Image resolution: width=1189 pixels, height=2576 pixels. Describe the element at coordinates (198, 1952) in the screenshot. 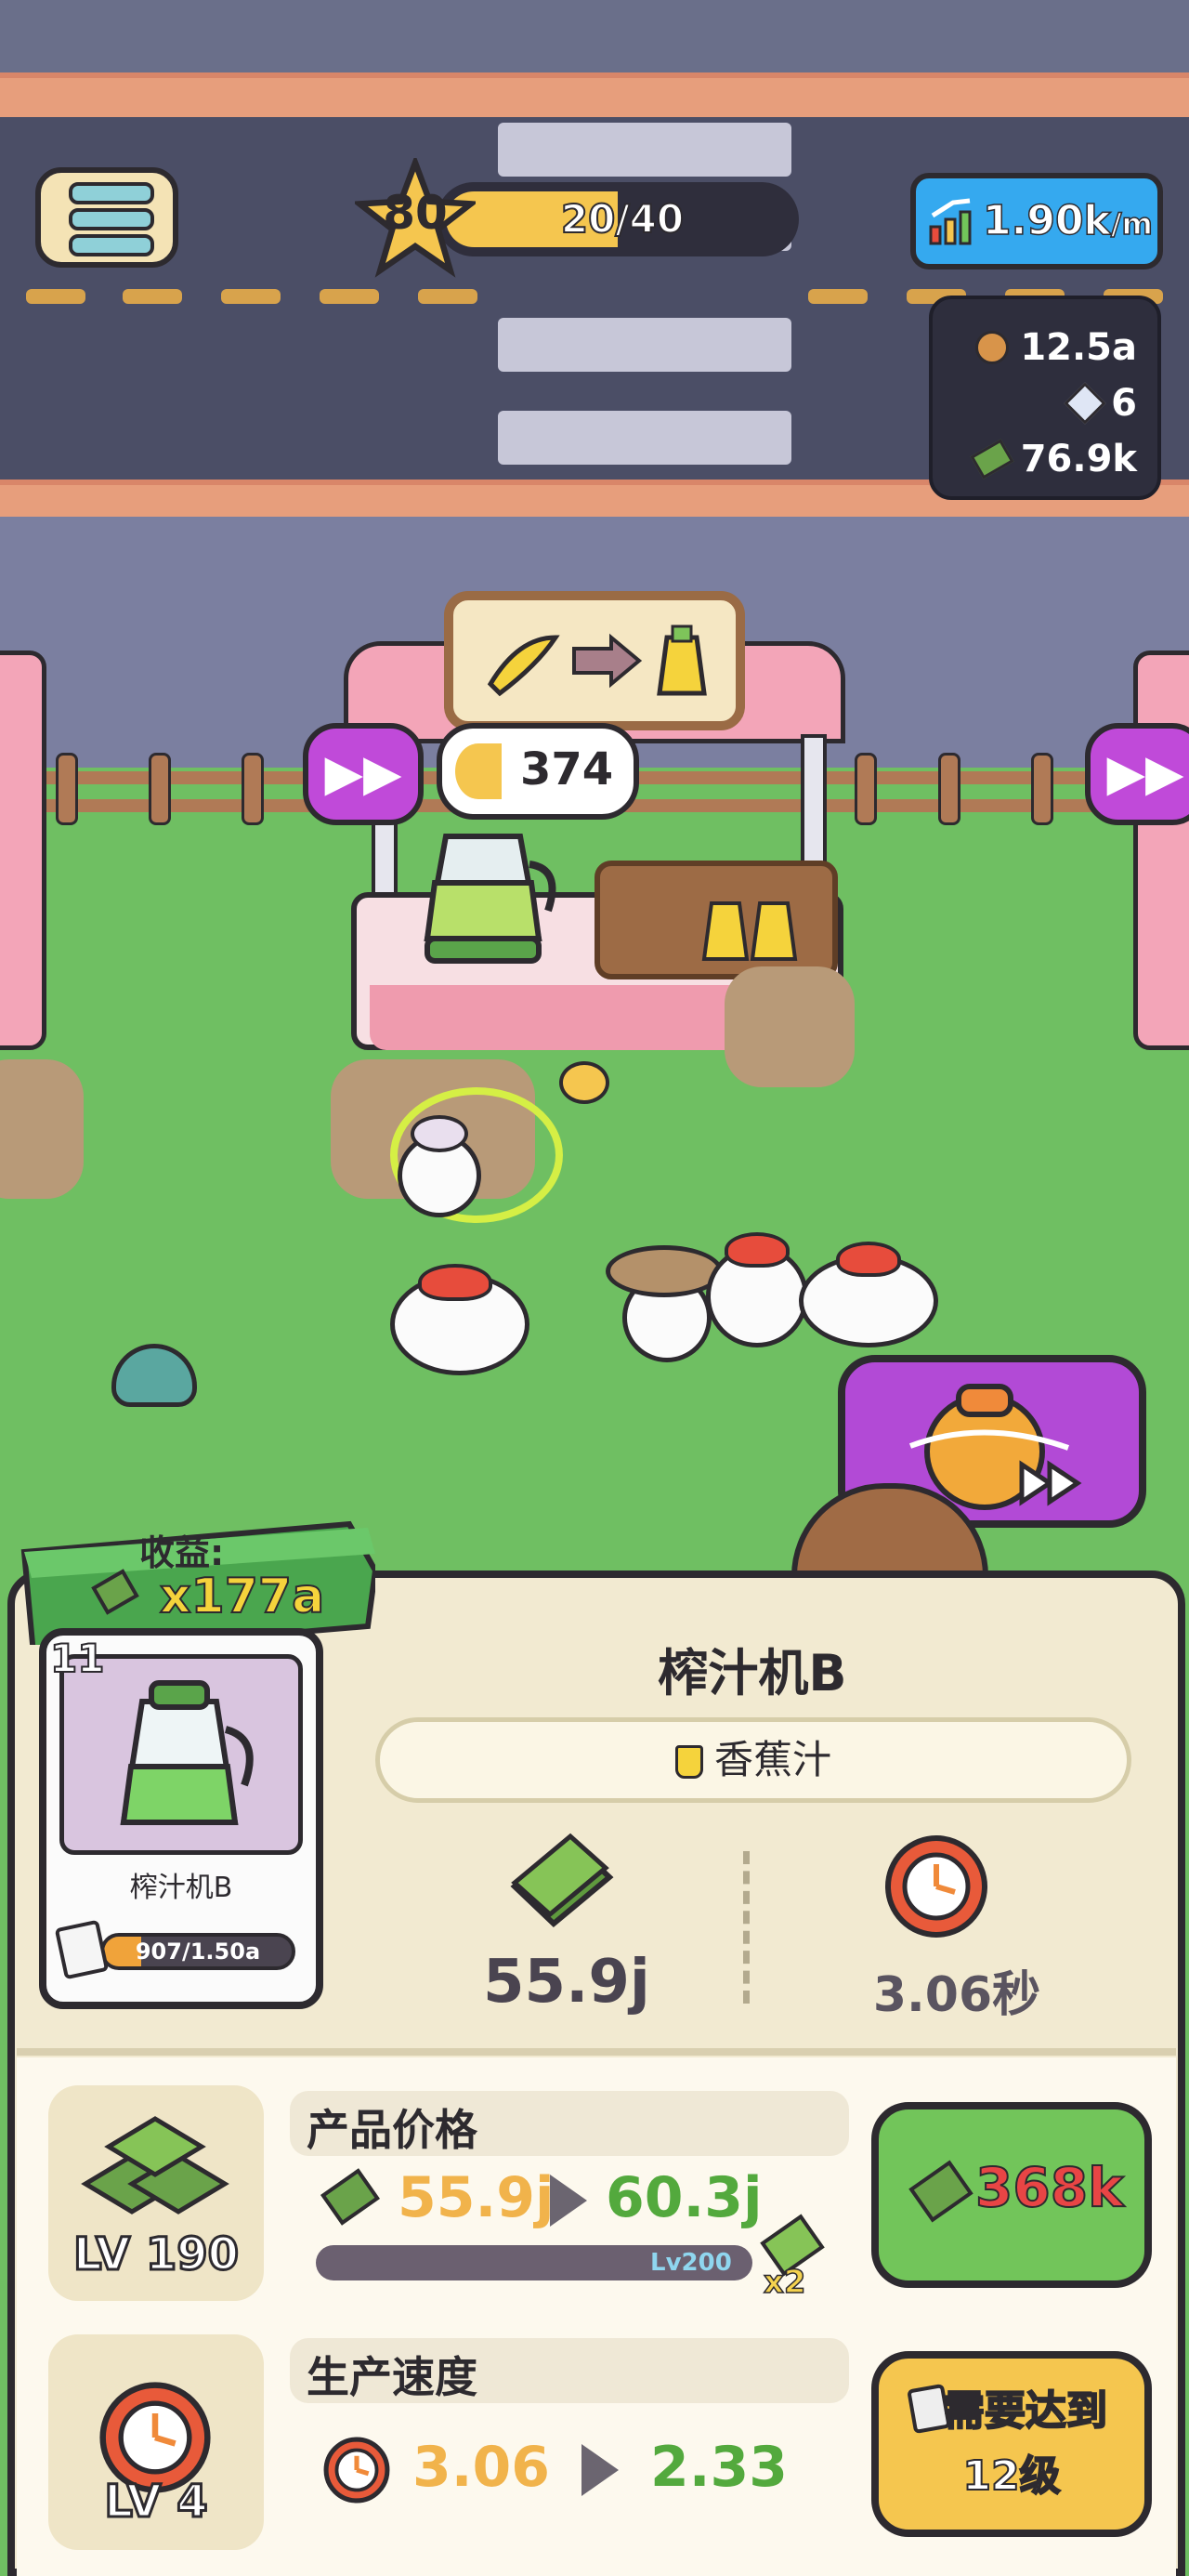

I see `card-progress-text: 907/1.50a` at that location.